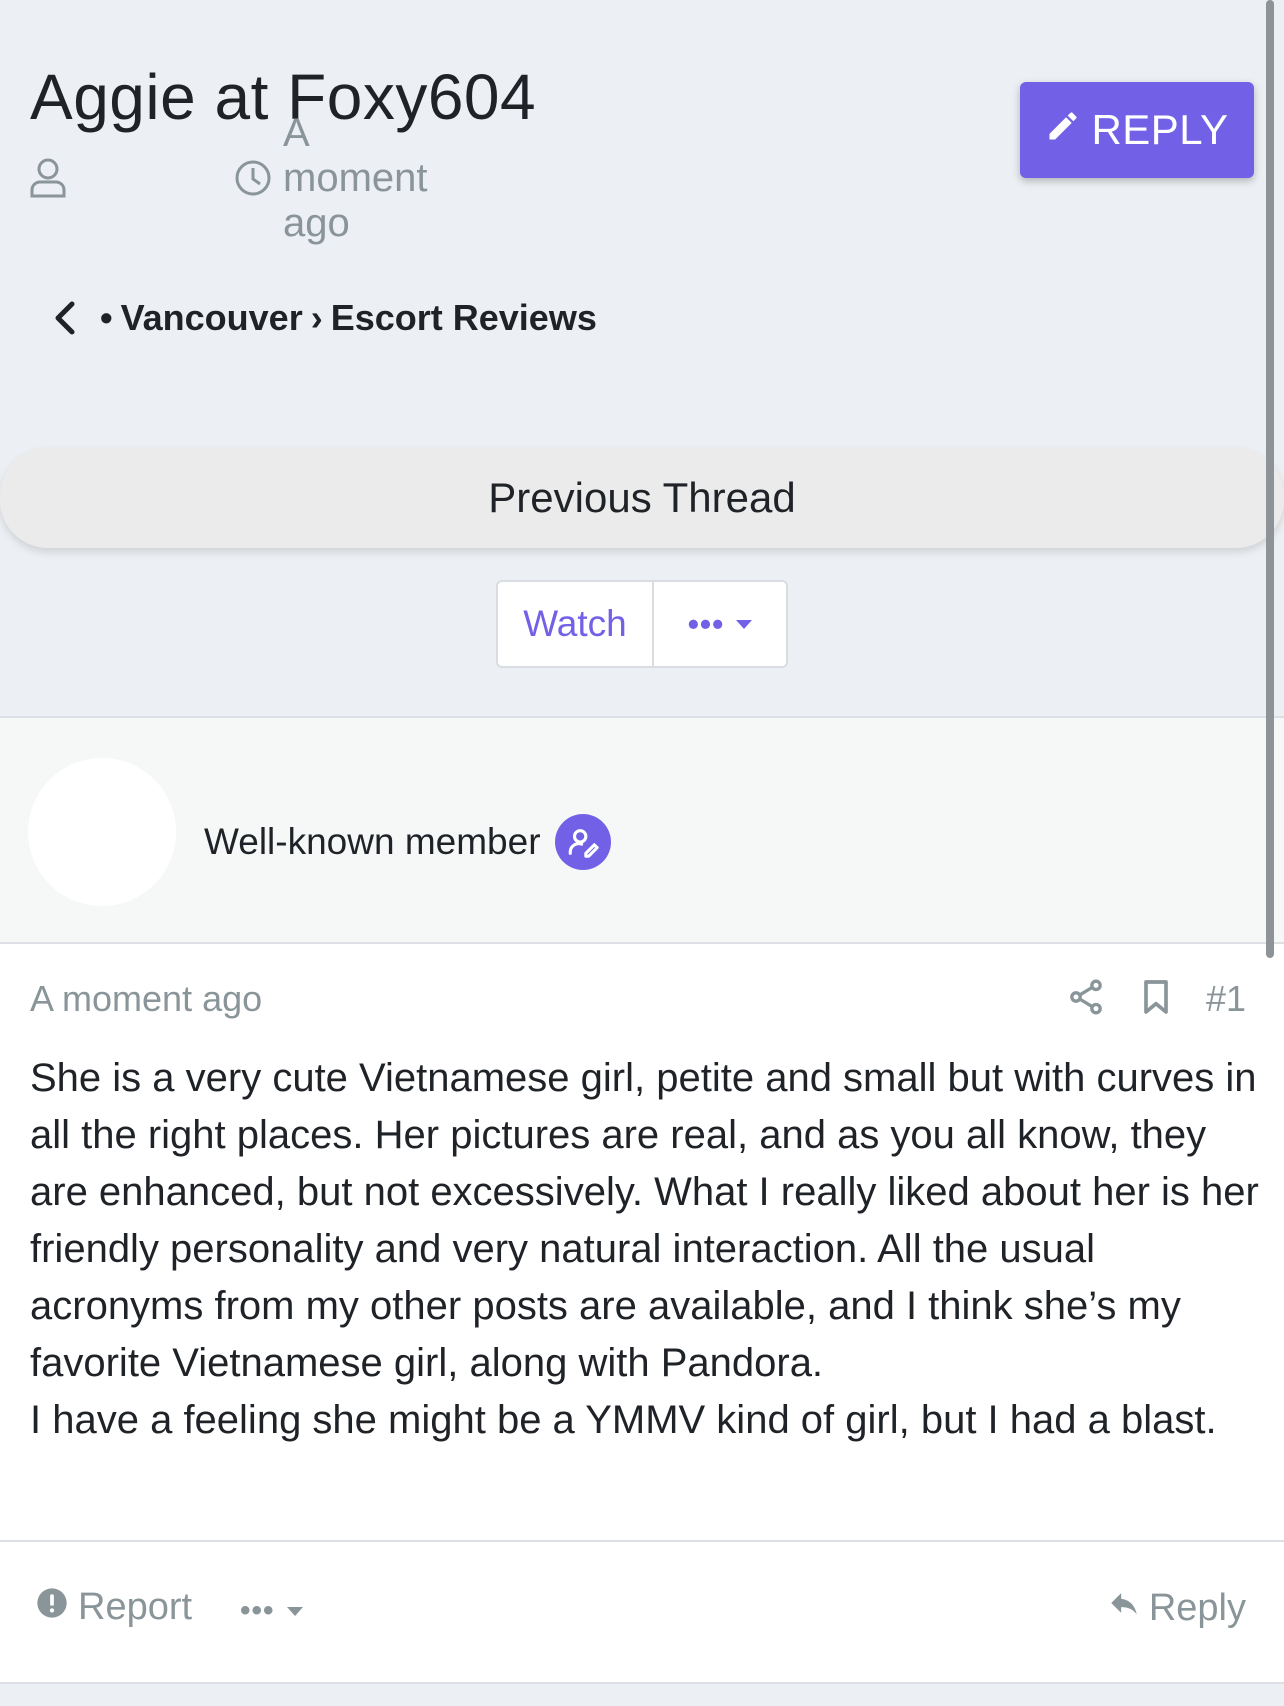 The image size is (1284, 1706). I want to click on reply-arrow-icon, so click(1128, 1608).